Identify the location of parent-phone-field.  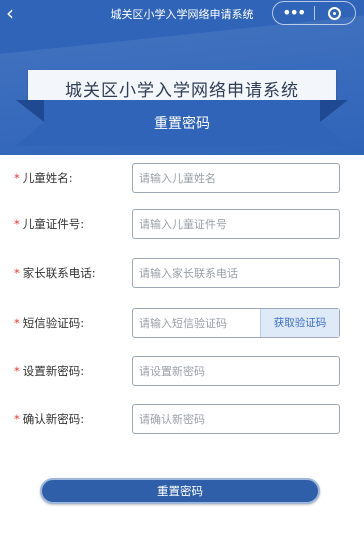
(236, 273).